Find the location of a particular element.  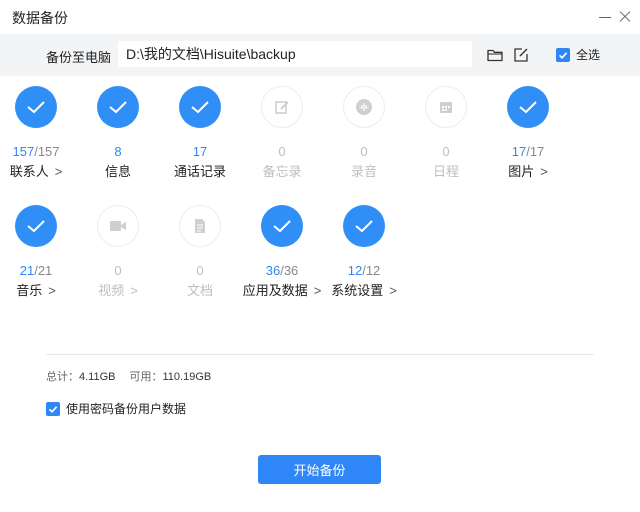

category-label: 日程 is located at coordinates (445, 171).